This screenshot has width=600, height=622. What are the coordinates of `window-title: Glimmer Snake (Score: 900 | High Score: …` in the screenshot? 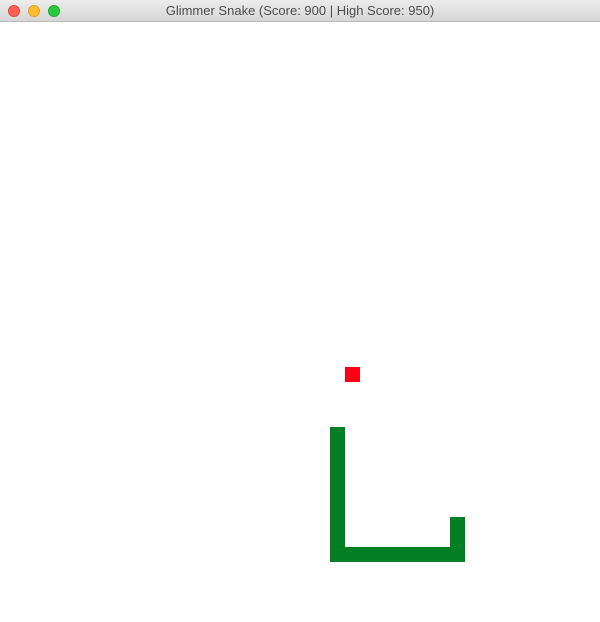 It's located at (300, 10).